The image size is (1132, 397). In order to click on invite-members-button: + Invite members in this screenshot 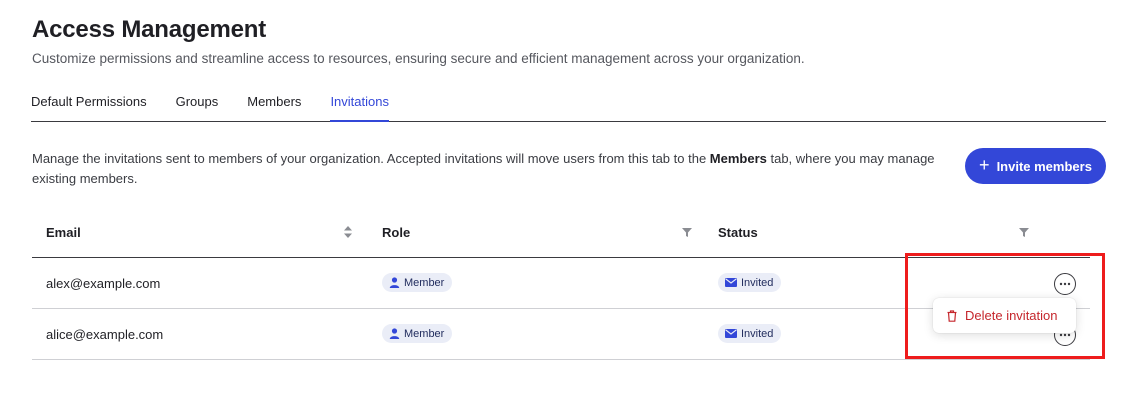, I will do `click(1035, 166)`.